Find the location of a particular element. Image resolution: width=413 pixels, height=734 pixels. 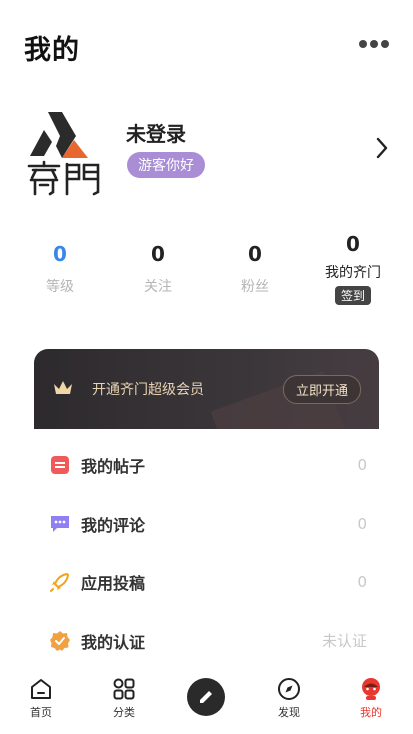

menu-label: 我的认证 is located at coordinates (113, 642).